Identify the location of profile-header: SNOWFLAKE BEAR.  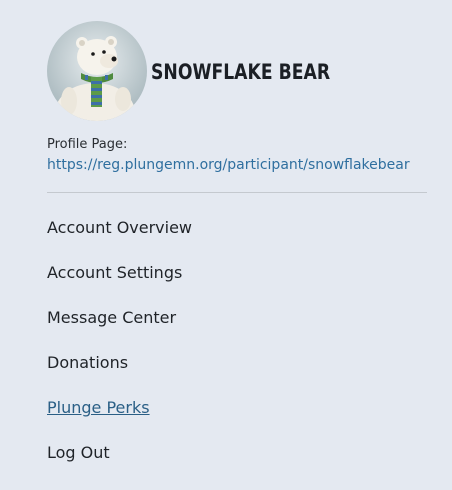
(208, 71).